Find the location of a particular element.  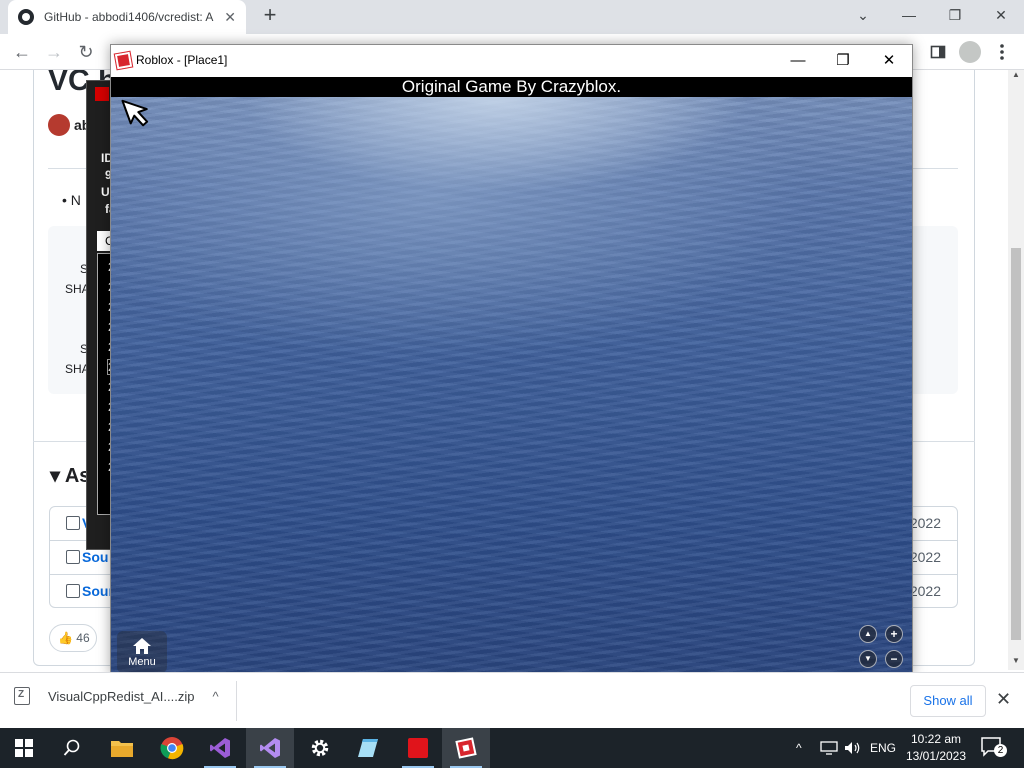

notes-bullet: • N is located at coordinates (71, 200).